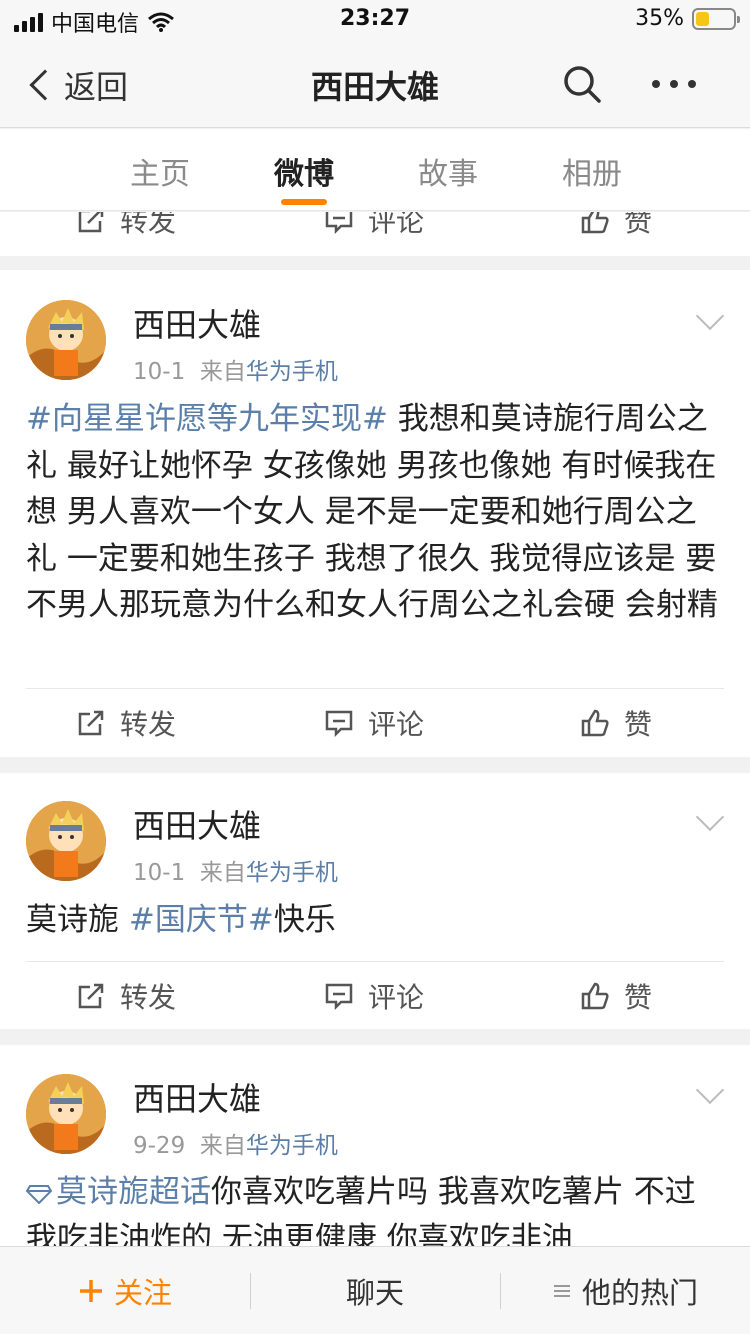  I want to click on post-meta: 9-29 来自华为手机, so click(235, 1143).